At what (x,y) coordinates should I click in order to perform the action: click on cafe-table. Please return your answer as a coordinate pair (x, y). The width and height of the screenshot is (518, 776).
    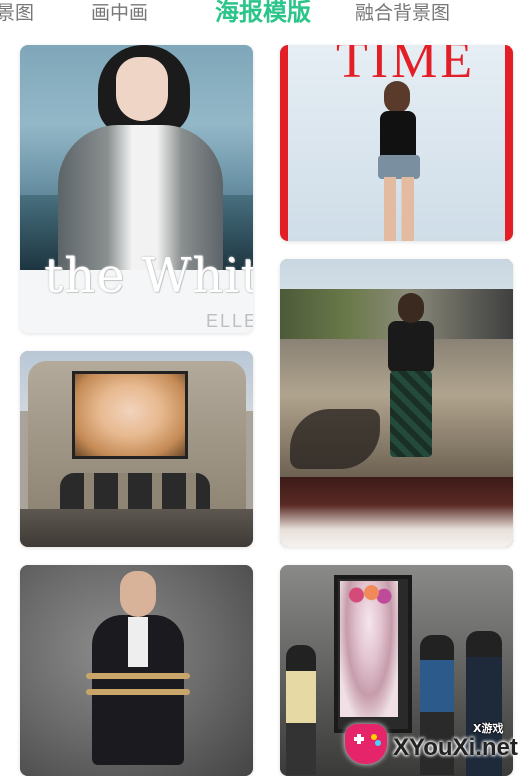
    Looking at the image, I should click on (396, 512).